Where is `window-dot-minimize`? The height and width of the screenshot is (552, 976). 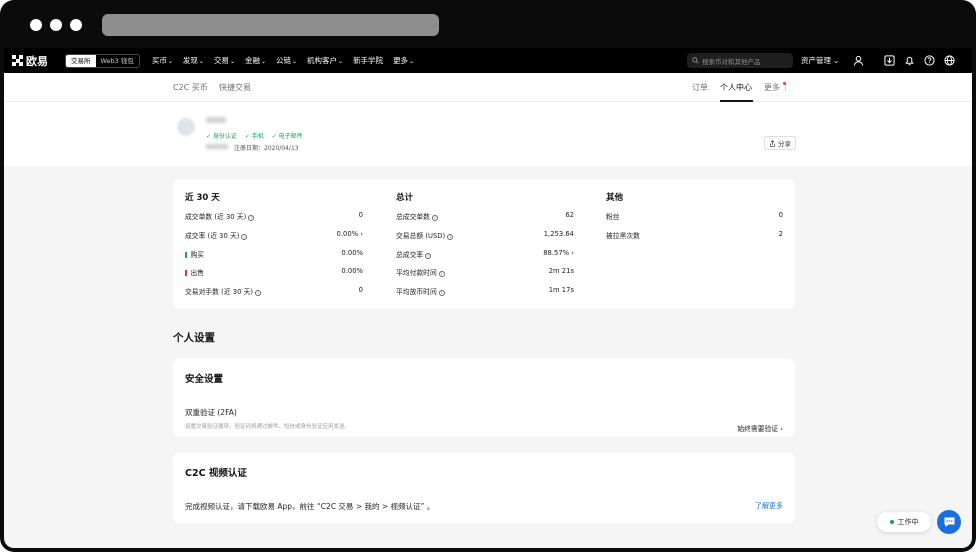
window-dot-minimize is located at coordinates (56, 25).